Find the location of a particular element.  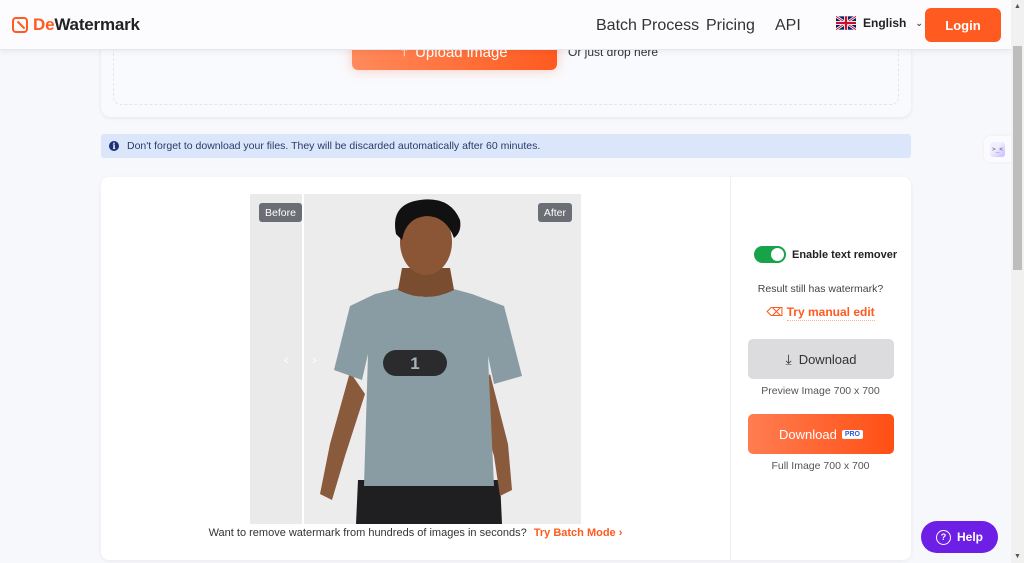

try-manual-edit-link: ⌫ Try manual edit is located at coordinates (820, 313).